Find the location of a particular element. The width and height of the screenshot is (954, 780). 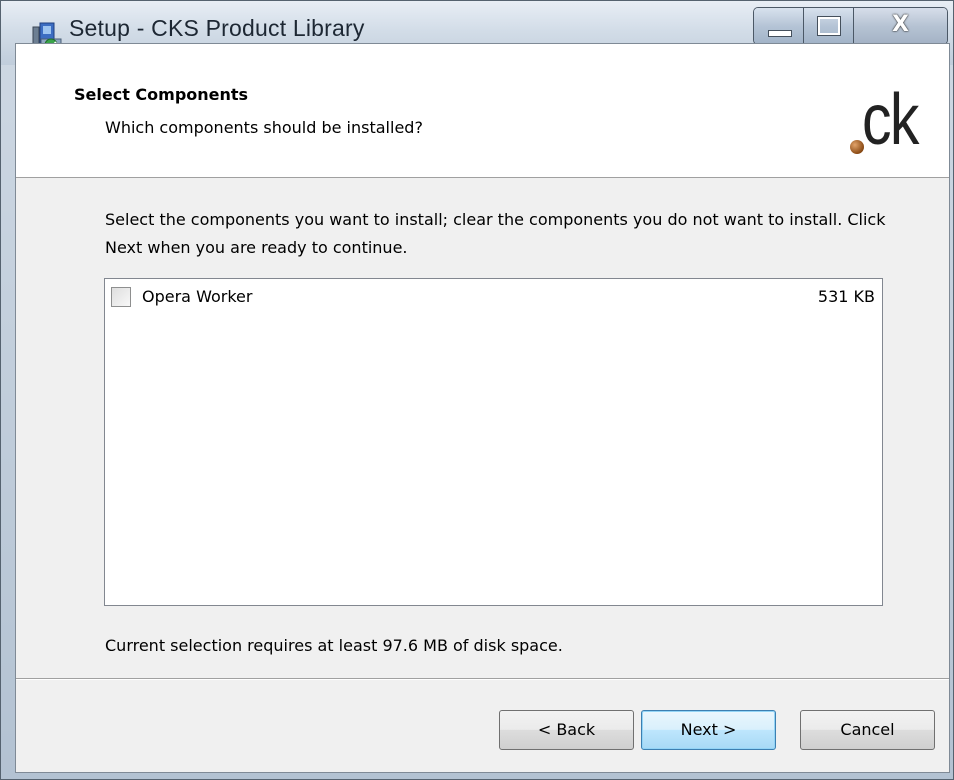

minimize-icon is located at coordinates (780, 33).